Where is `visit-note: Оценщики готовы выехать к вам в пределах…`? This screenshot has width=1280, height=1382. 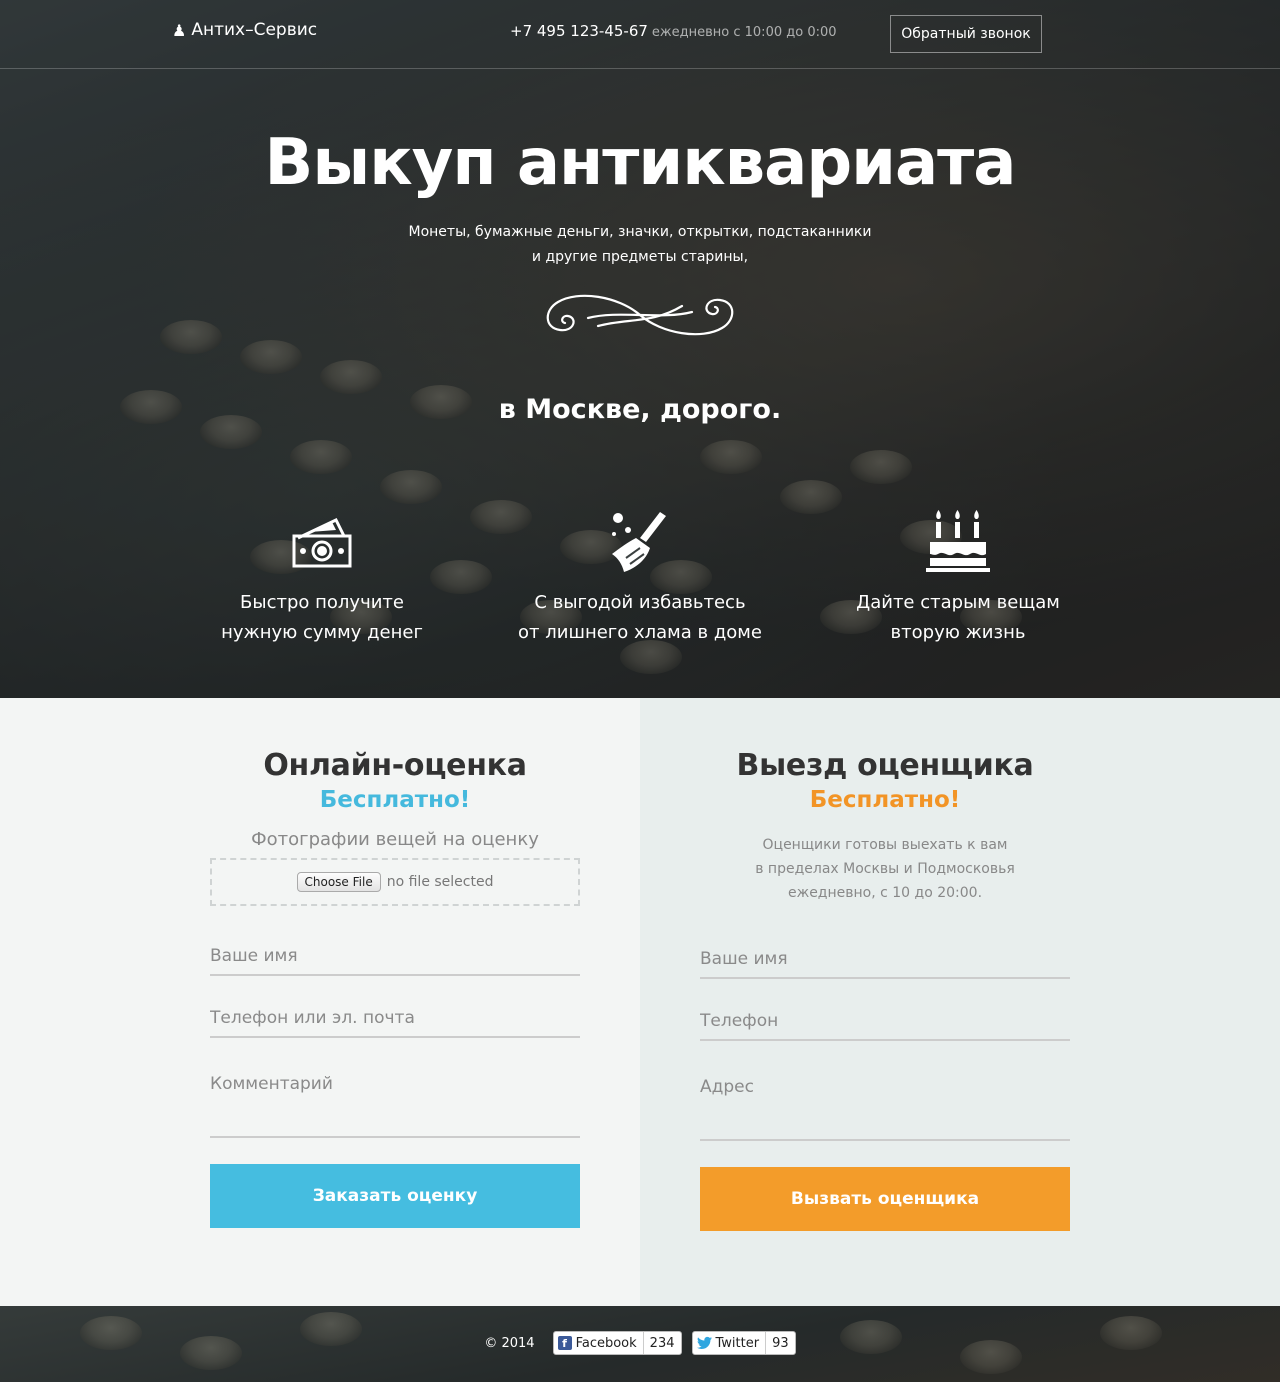
visit-note: Оценщики готовы выехать к вам в пределах… is located at coordinates (885, 869).